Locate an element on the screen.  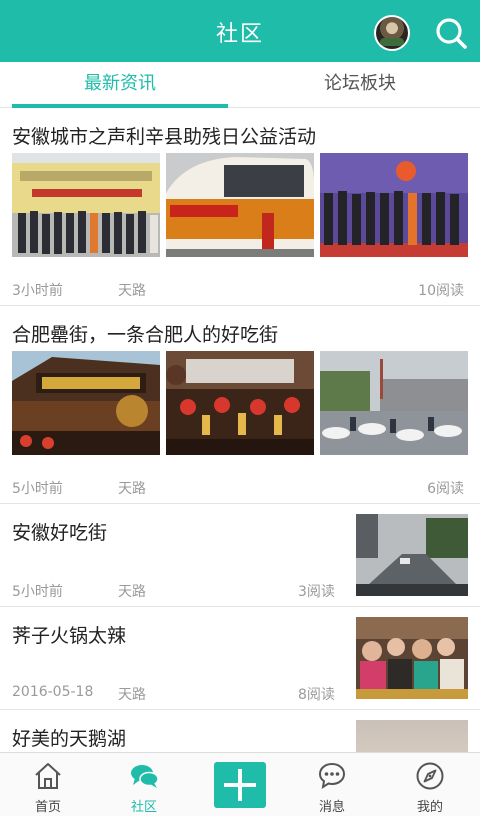
post-title: 好美的天鹅湖 is located at coordinates (69, 739).